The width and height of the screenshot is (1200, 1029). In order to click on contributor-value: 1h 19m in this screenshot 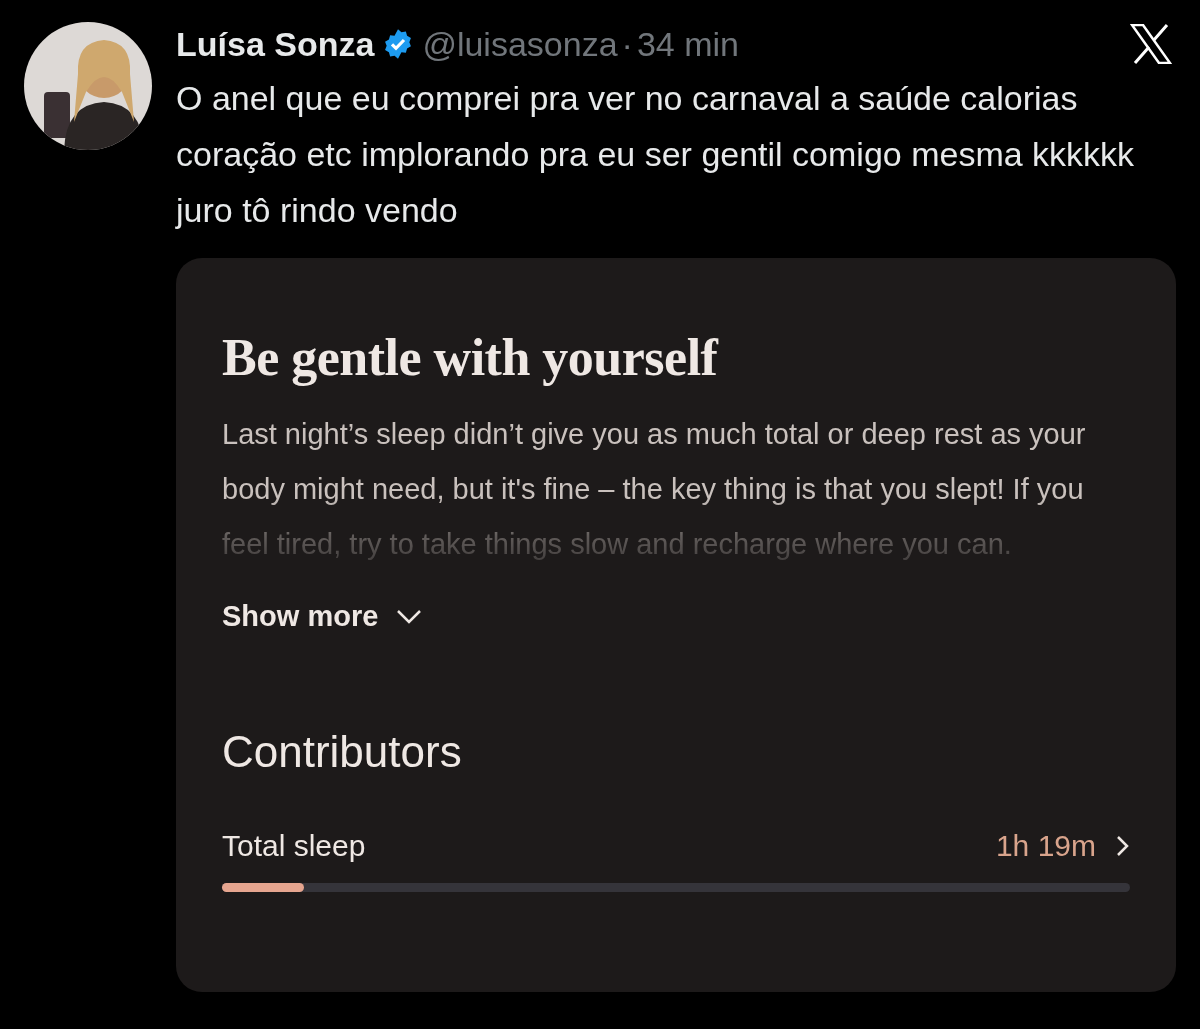, I will do `click(1045, 846)`.